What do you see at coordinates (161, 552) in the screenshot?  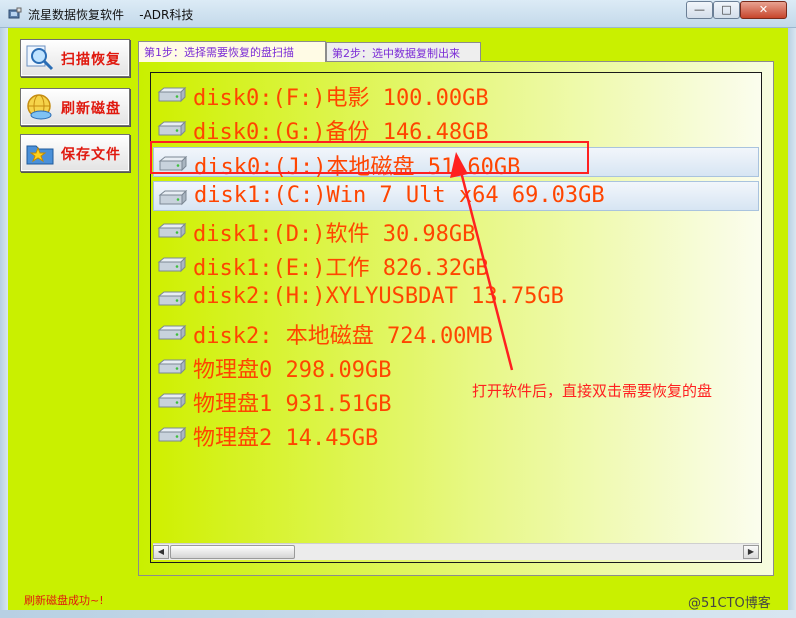 I see `scroll-left-button: ◀` at bounding box center [161, 552].